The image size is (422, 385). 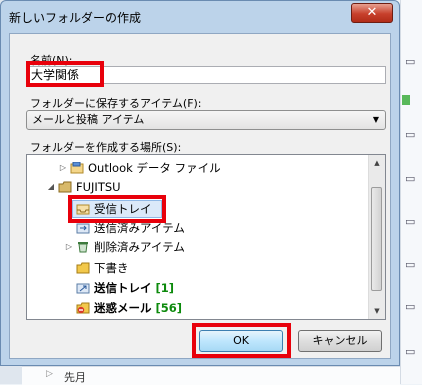 What do you see at coordinates (65, 187) in the screenshot?
I see `mailbox-icon` at bounding box center [65, 187].